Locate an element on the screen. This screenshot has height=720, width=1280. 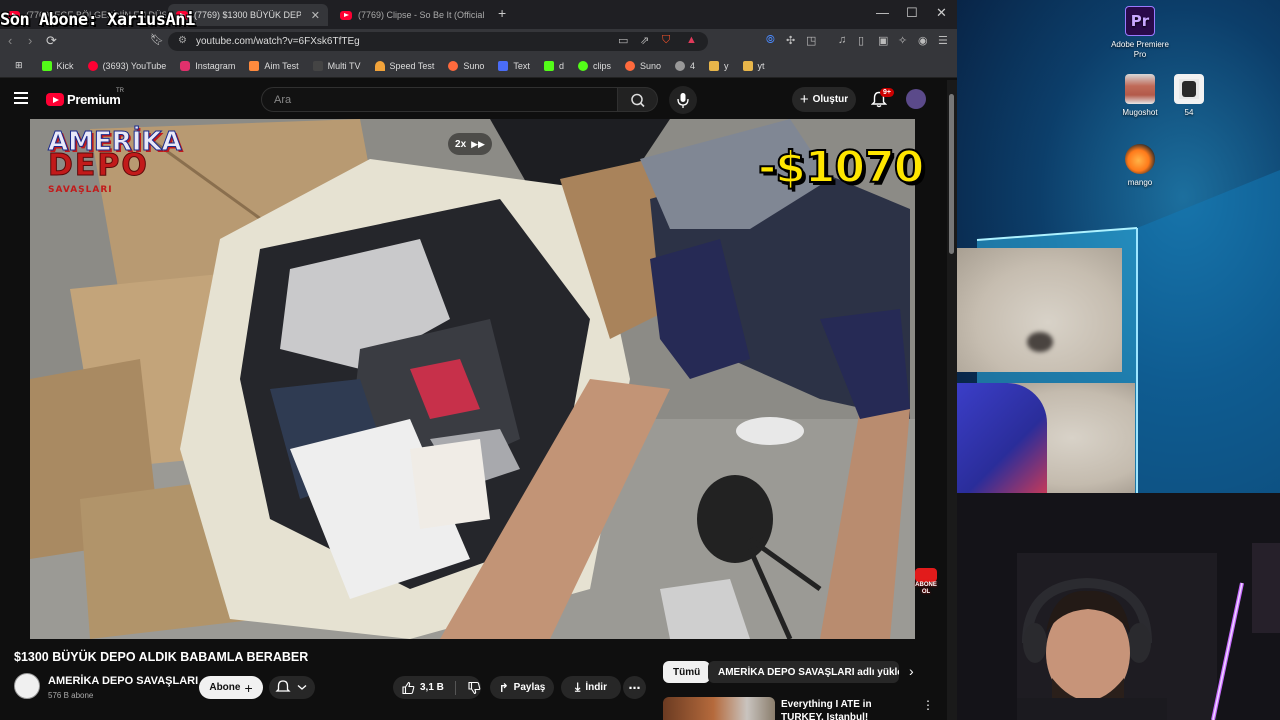
bookmark-suno: Suno is located at coordinates (466, 65).